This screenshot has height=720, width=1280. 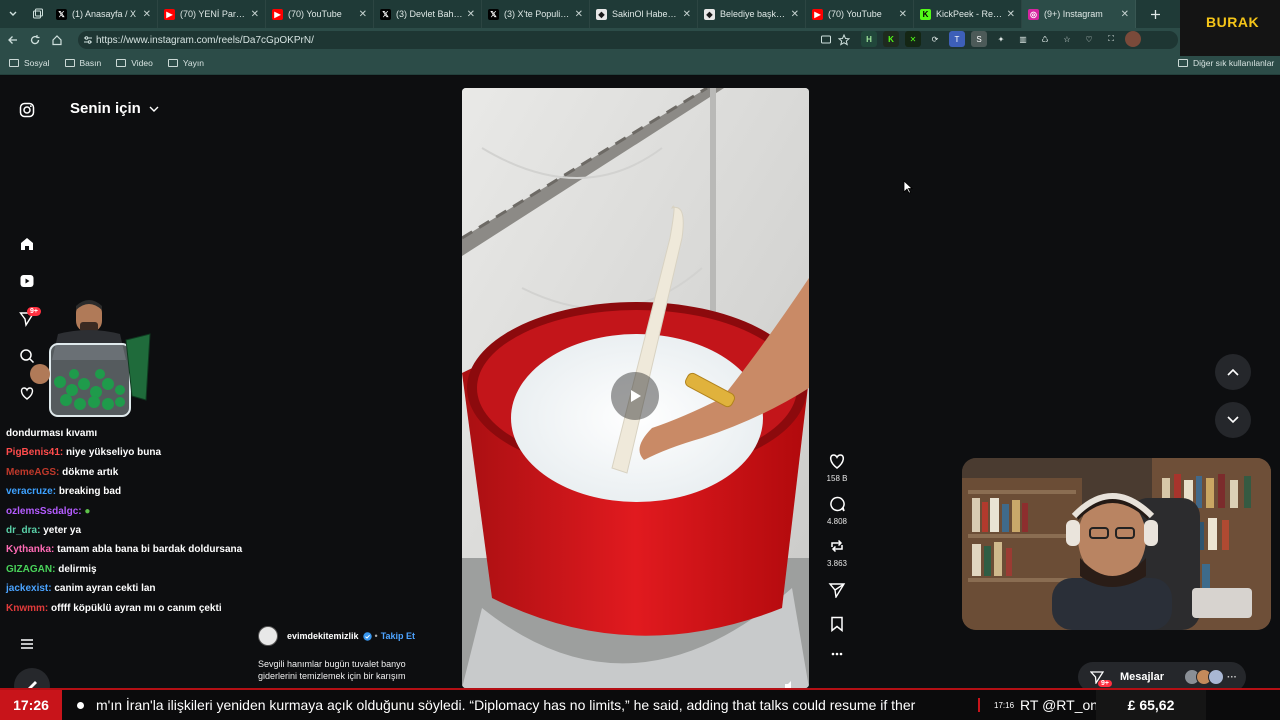 I want to click on tab-list-button, so click(x=13, y=14).